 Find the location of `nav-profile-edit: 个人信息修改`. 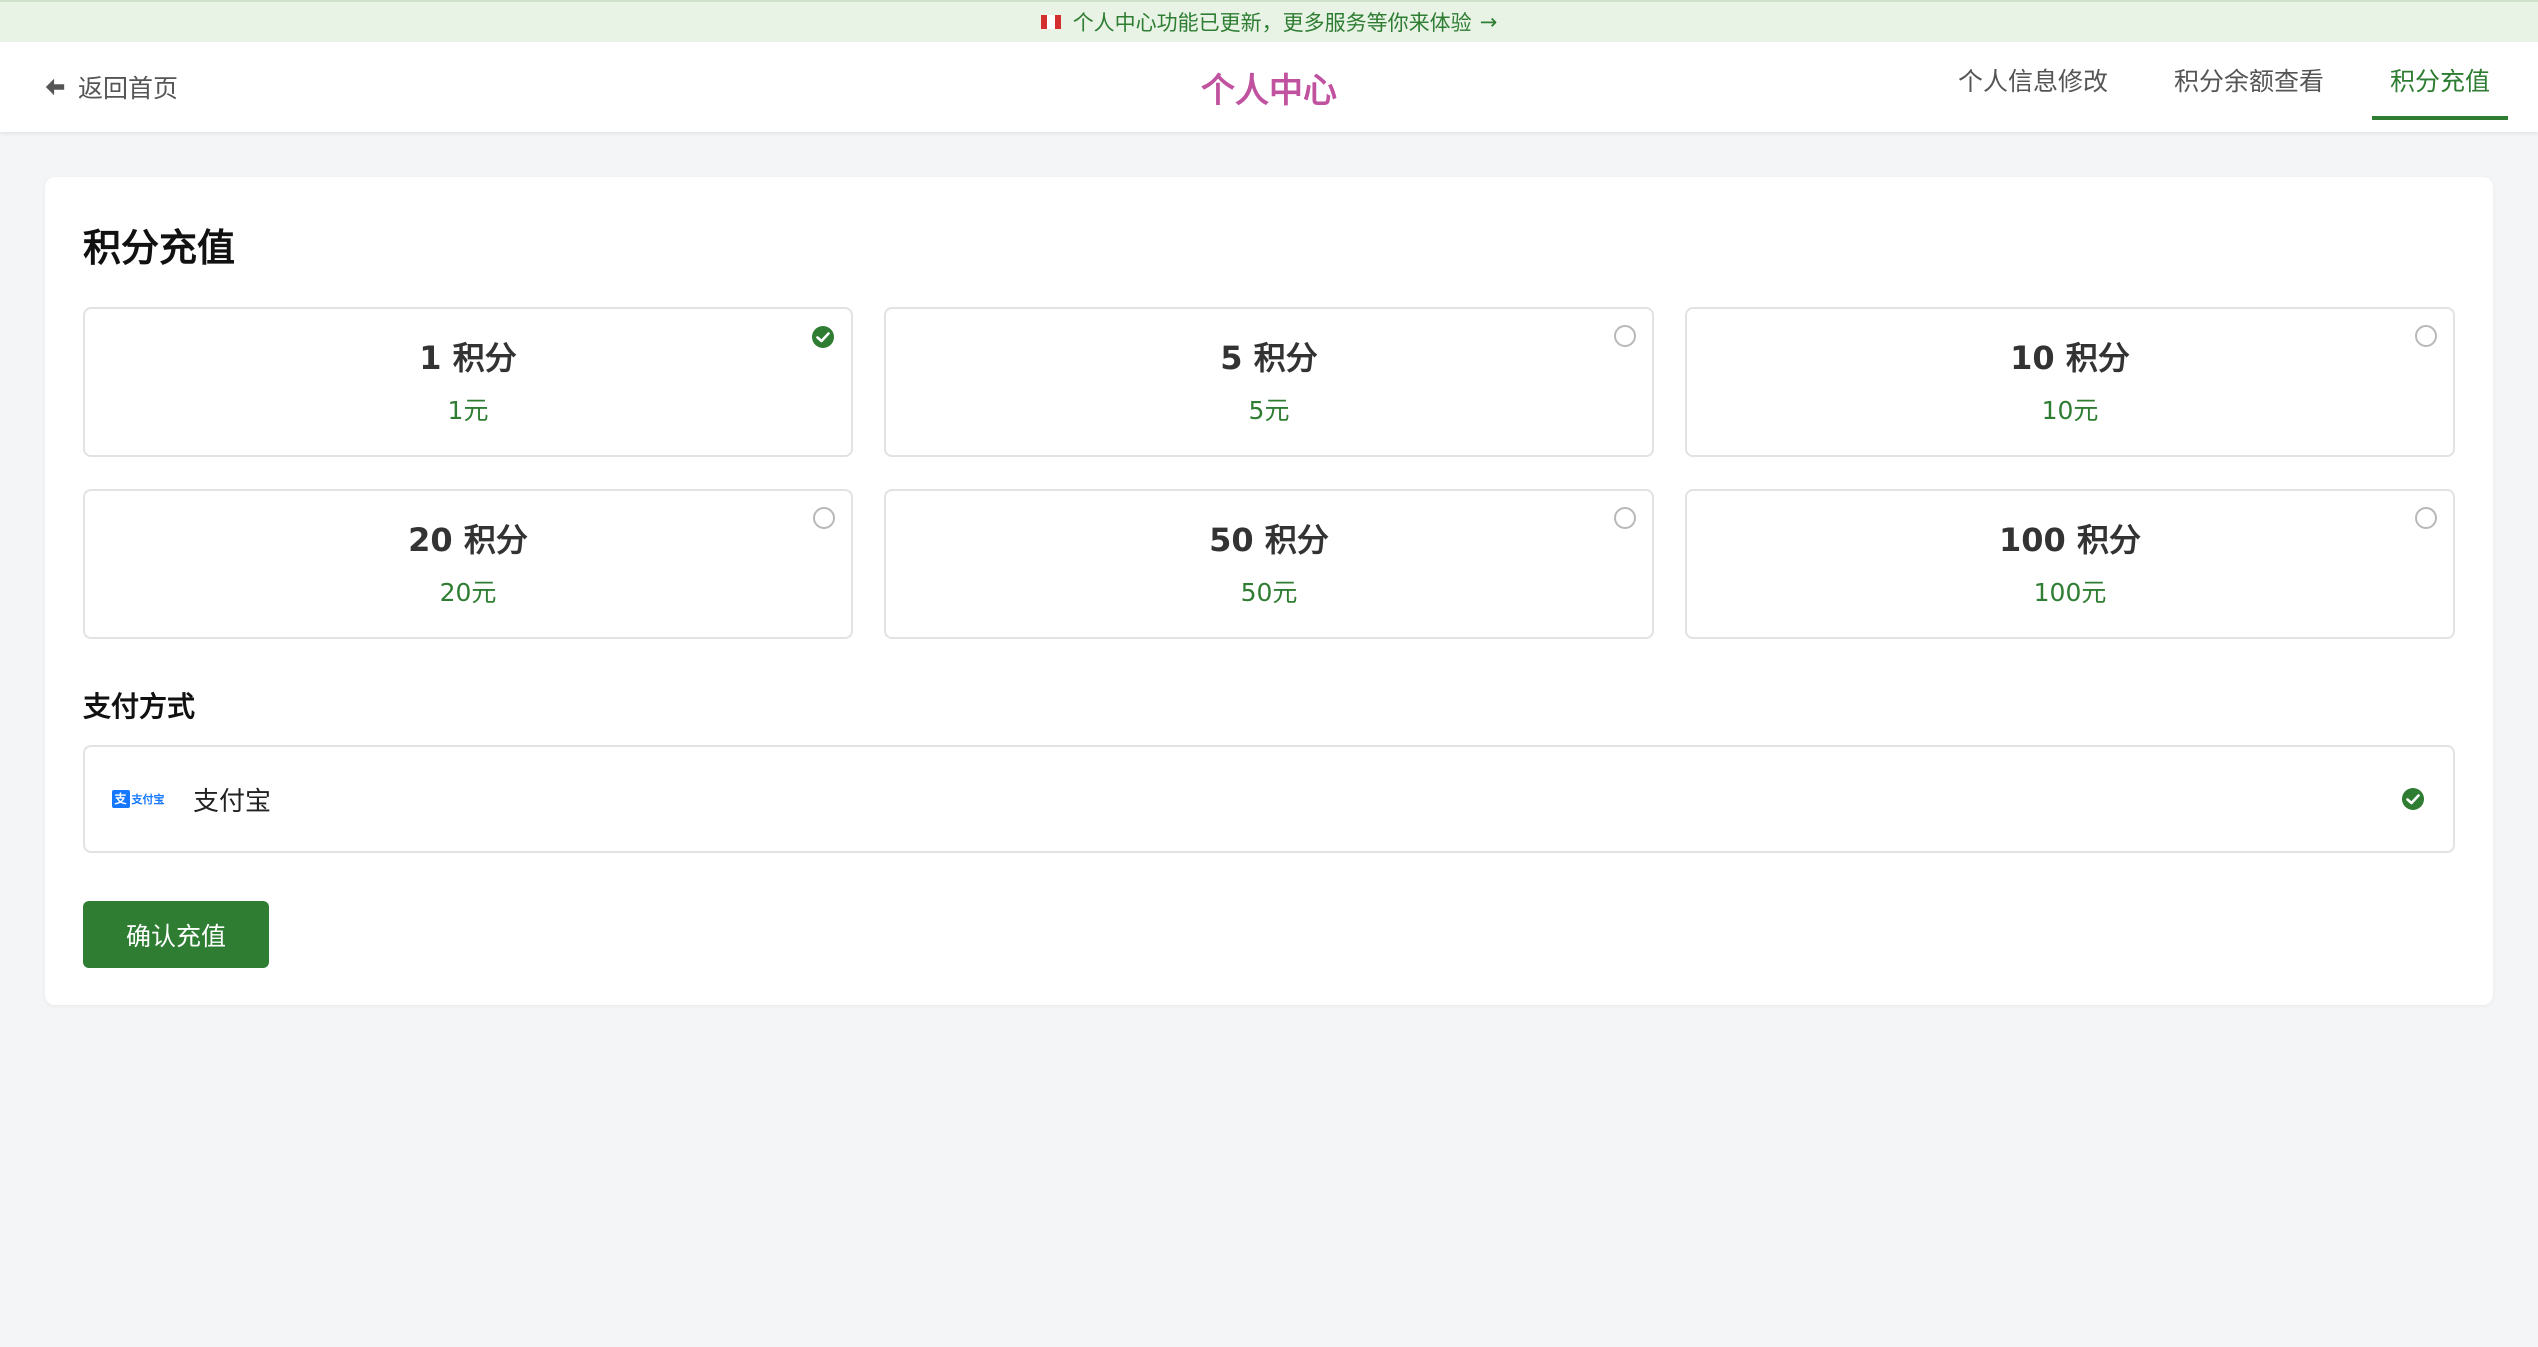

nav-profile-edit: 个人信息修改 is located at coordinates (2033, 82).